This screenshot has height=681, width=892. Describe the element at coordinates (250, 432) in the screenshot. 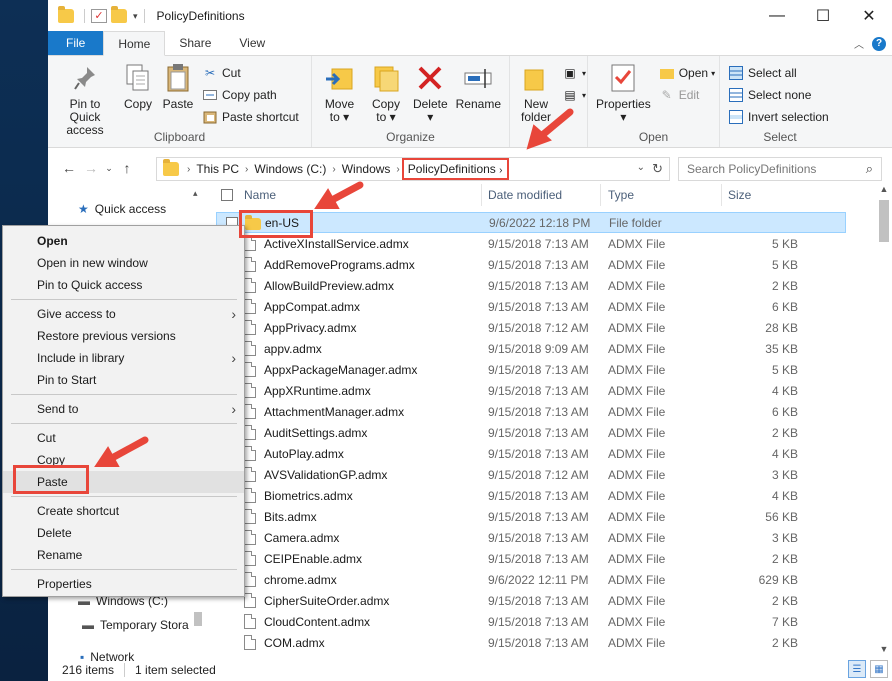

I see `file-icon` at that location.